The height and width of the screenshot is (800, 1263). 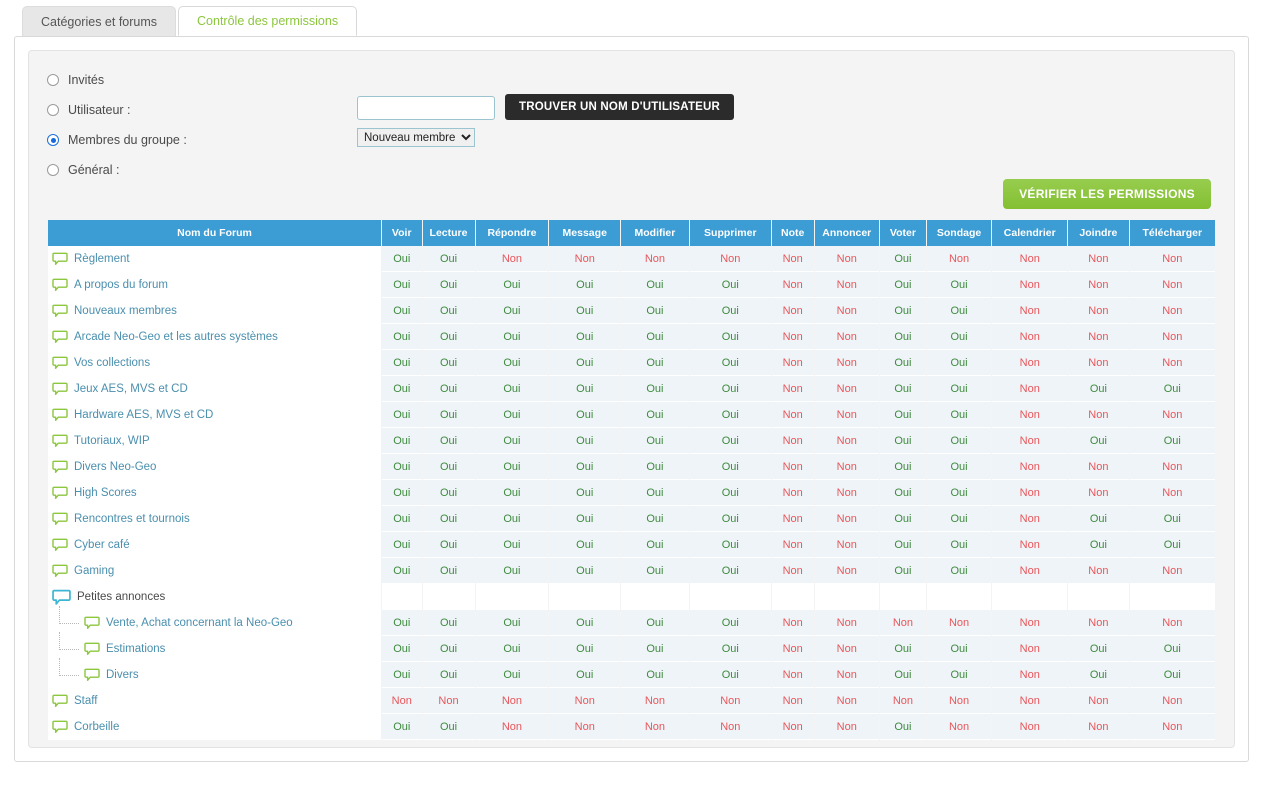 What do you see at coordinates (176, 337) in the screenshot?
I see `forum-name-link: Arcade Neo-Geo et les autres systèmes` at bounding box center [176, 337].